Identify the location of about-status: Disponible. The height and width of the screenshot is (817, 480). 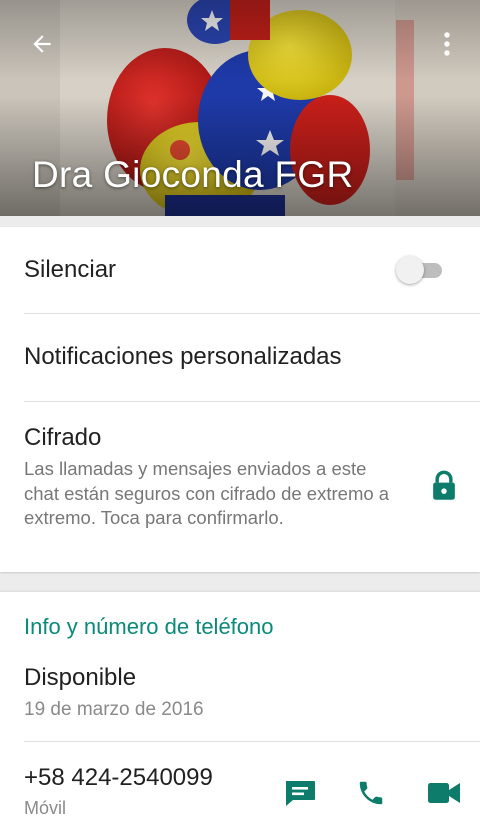
(80, 678).